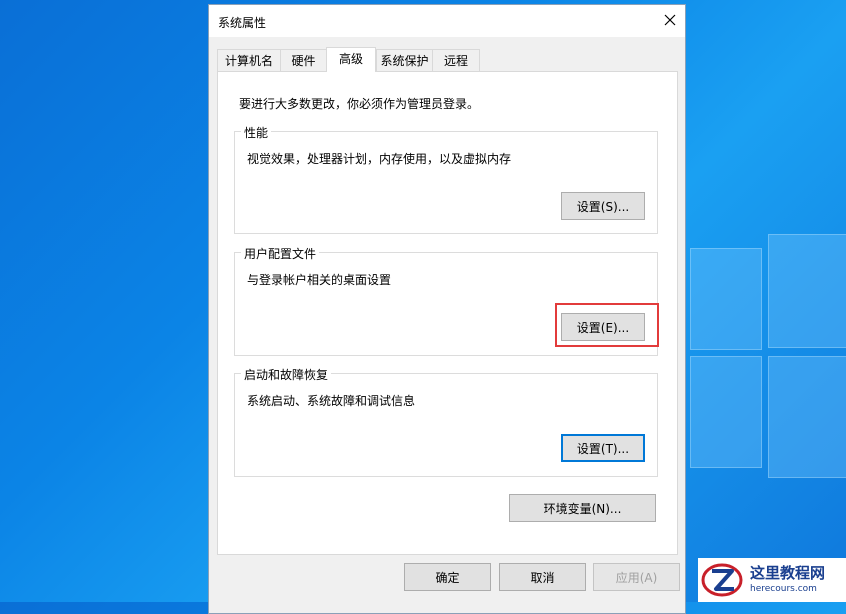 The height and width of the screenshot is (614, 846). Describe the element at coordinates (788, 573) in the screenshot. I see `watermark-title: 这里教程网` at that location.